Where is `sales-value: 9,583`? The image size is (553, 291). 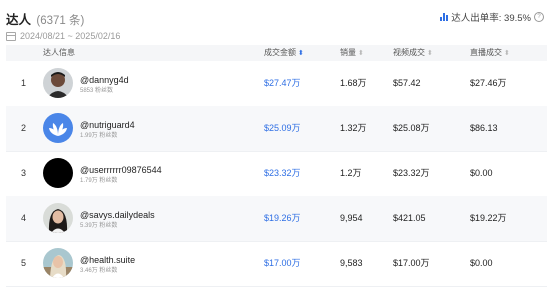 sales-value: 9,583 is located at coordinates (351, 263).